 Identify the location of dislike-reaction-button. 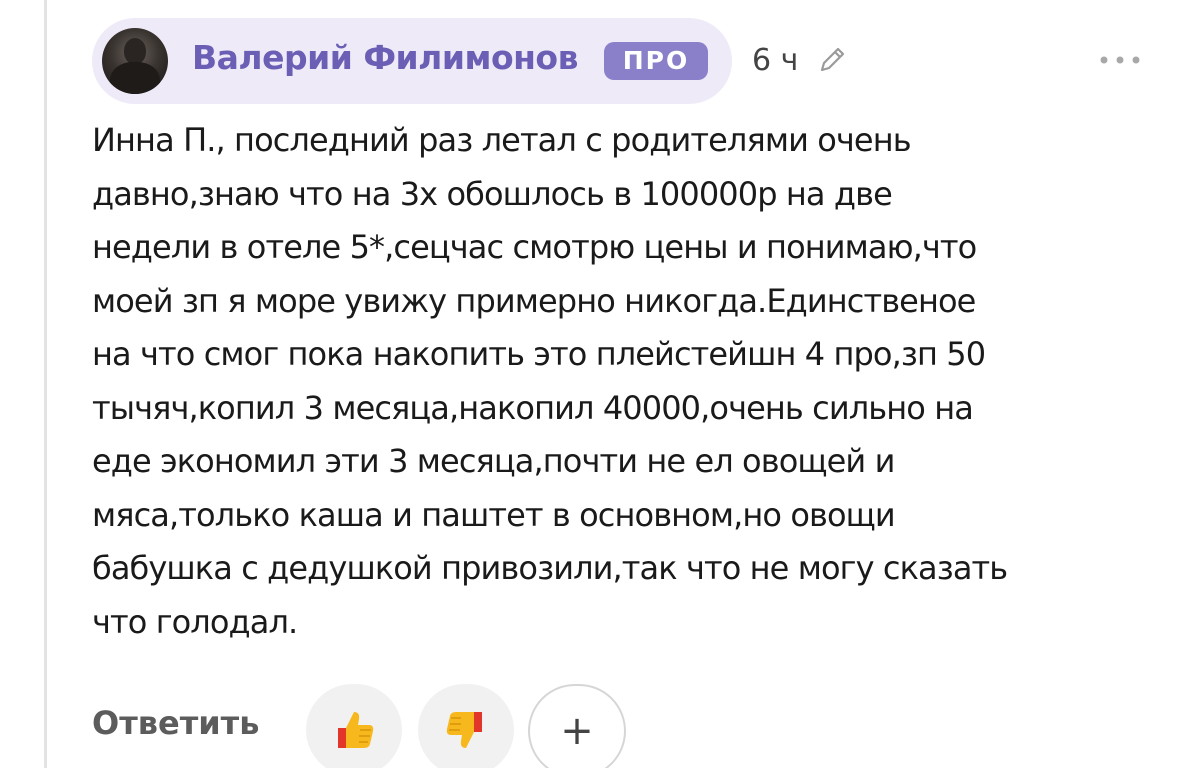
(466, 726).